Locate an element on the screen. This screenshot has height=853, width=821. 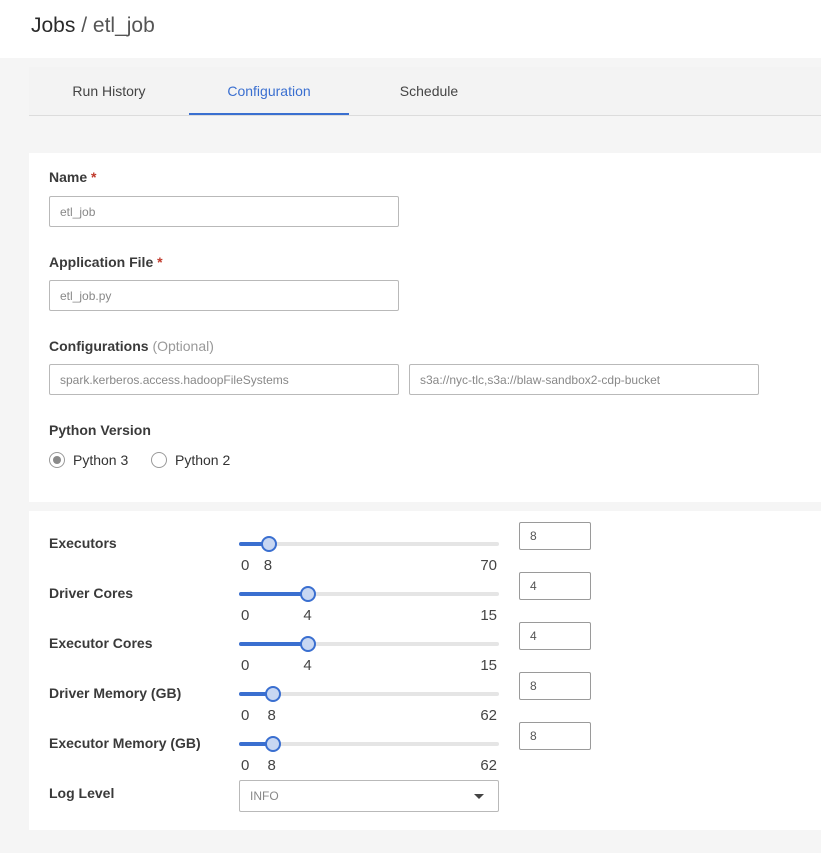
application-file-label: Application File * is located at coordinates (106, 262).